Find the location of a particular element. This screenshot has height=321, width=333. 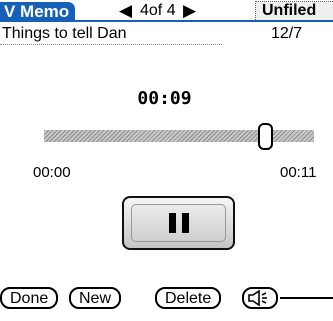

category-picker: Unfiled is located at coordinates (294, 10).